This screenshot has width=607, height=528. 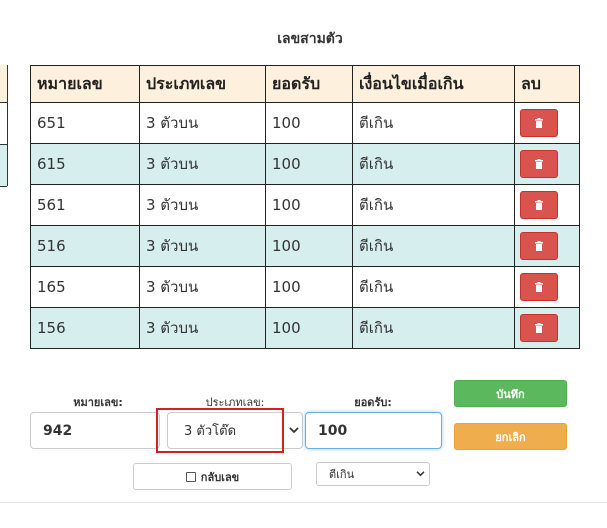 I want to click on amount-input: 100, so click(x=373, y=430).